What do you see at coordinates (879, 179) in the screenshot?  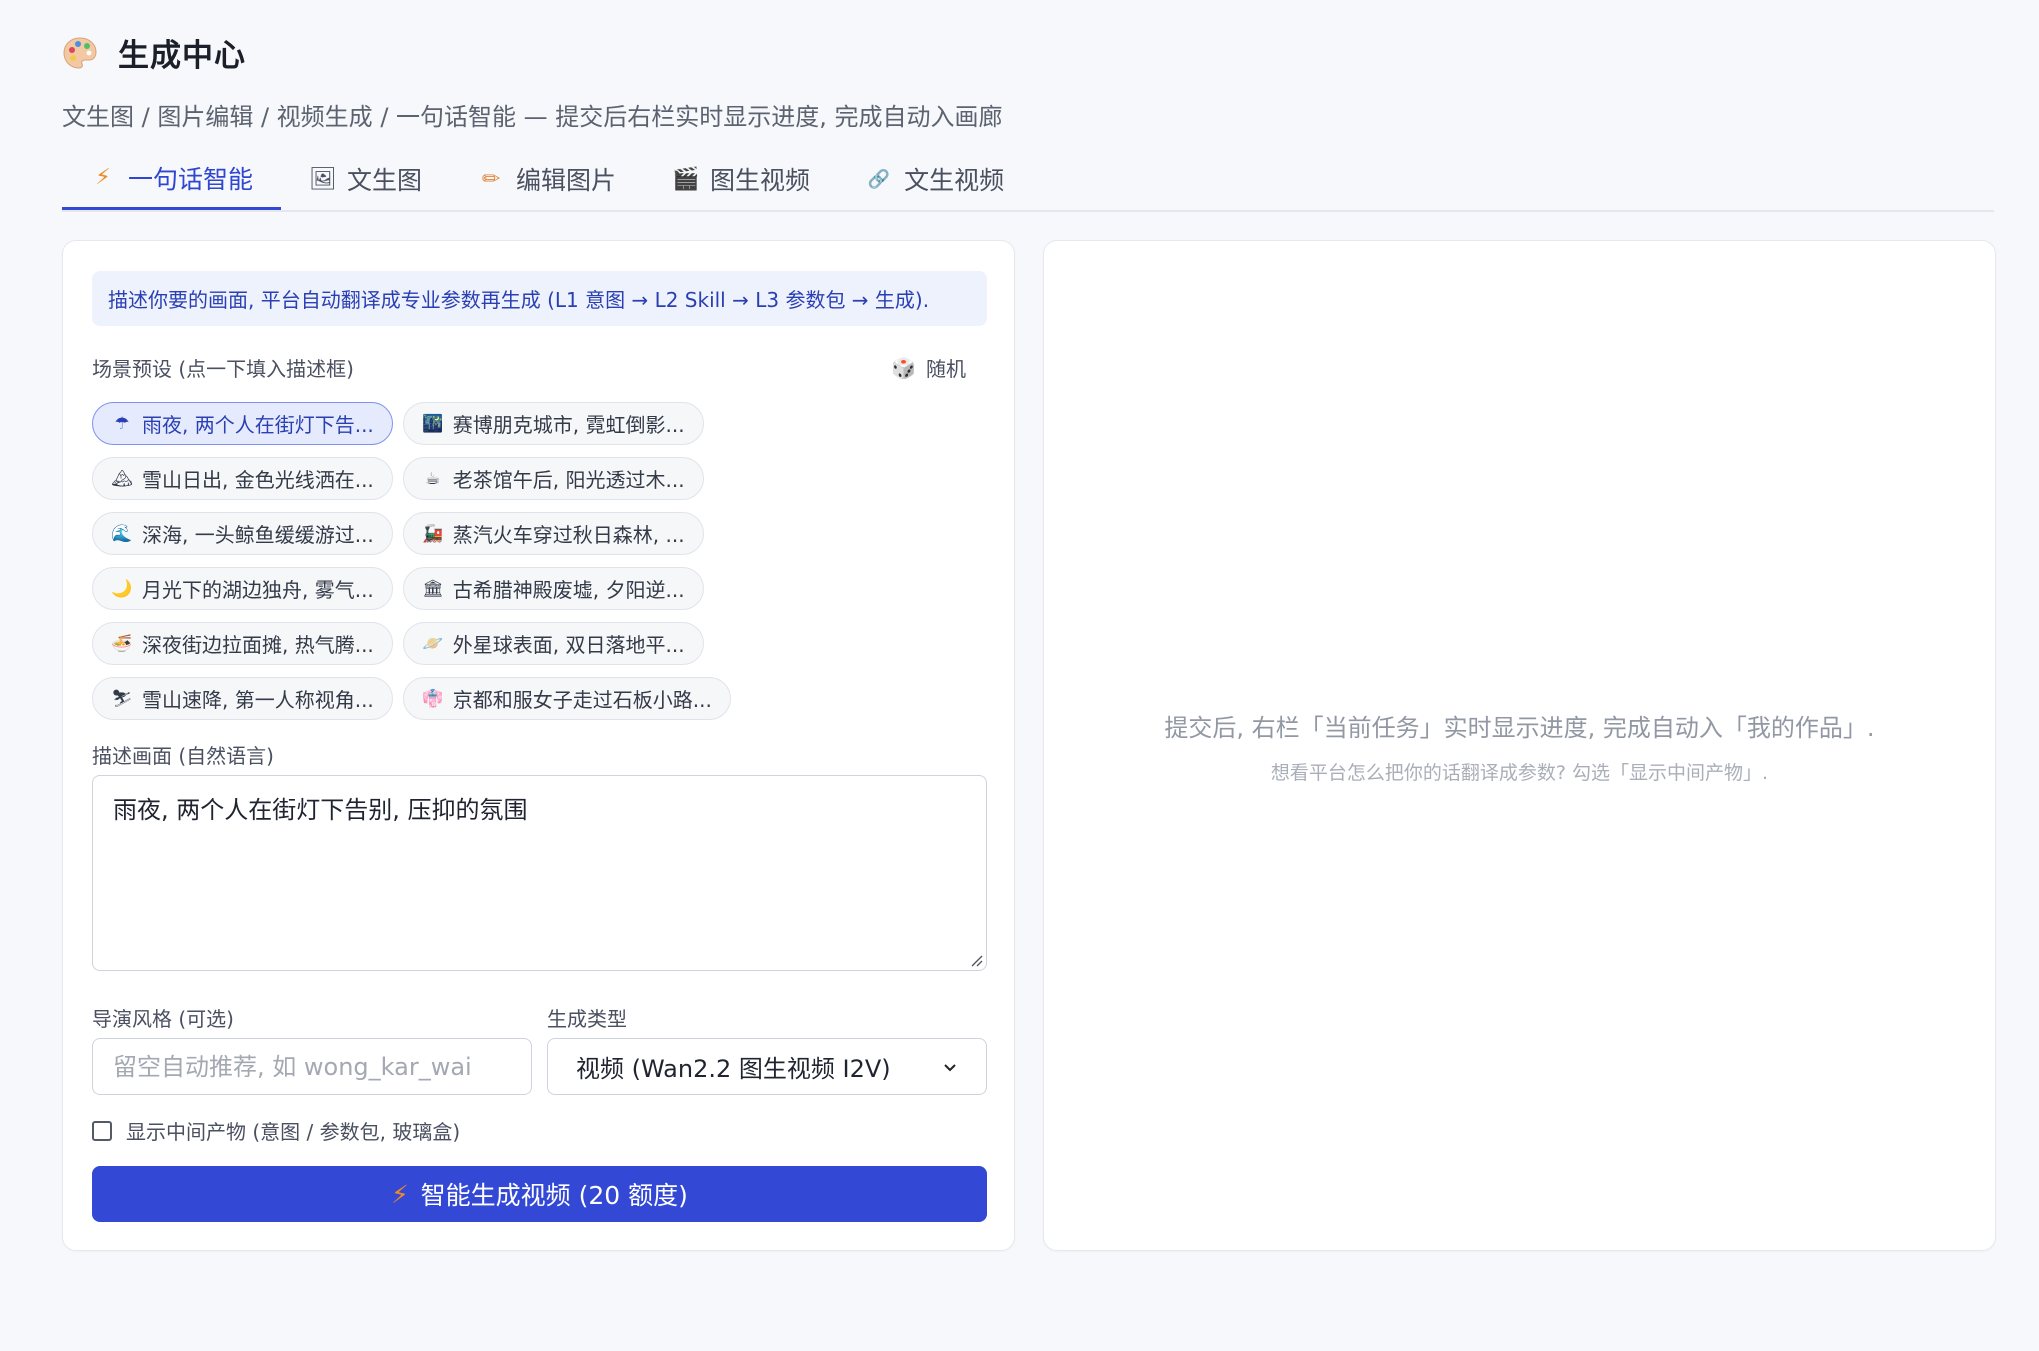 I see `link-icon: 🔗` at bounding box center [879, 179].